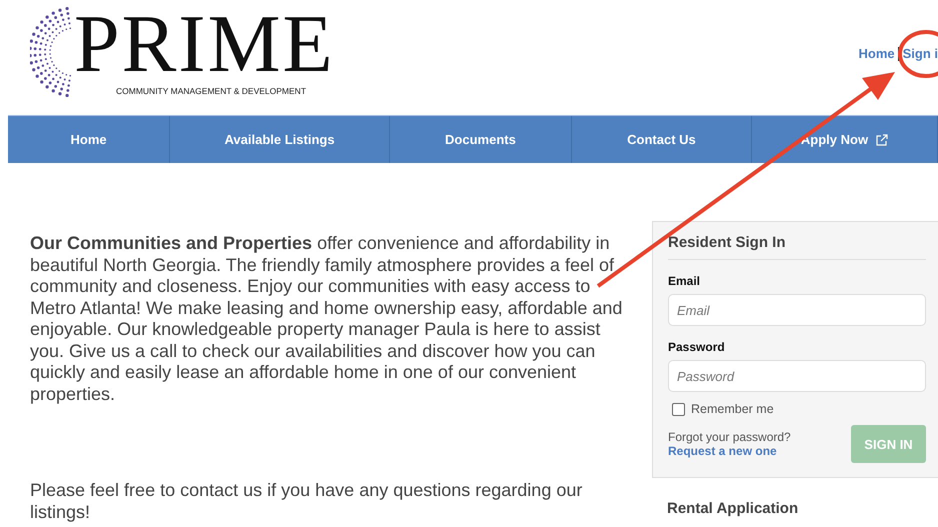 This screenshot has width=938, height=527. I want to click on nav-link: Available Listings, so click(280, 139).